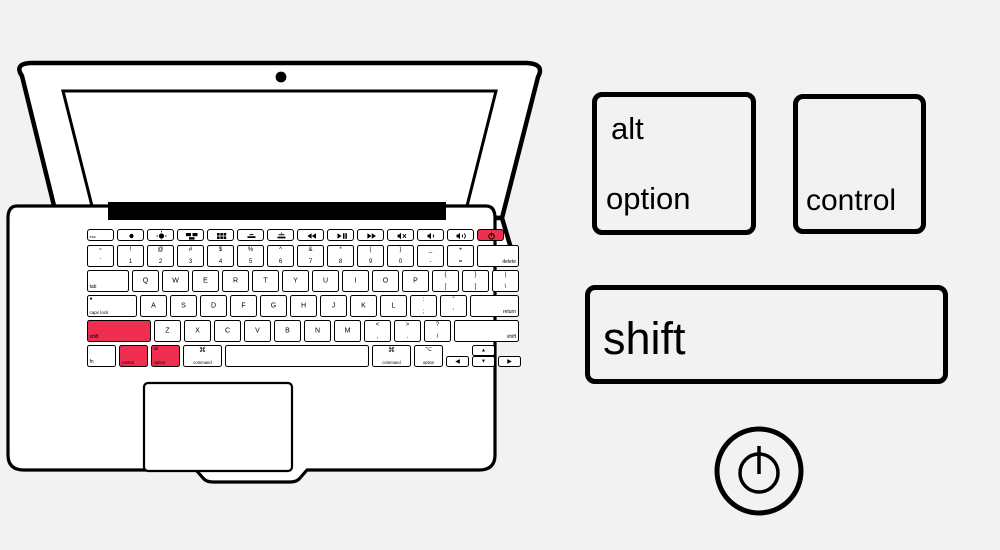 The height and width of the screenshot is (550, 1000). I want to click on key-g: G, so click(273, 306).